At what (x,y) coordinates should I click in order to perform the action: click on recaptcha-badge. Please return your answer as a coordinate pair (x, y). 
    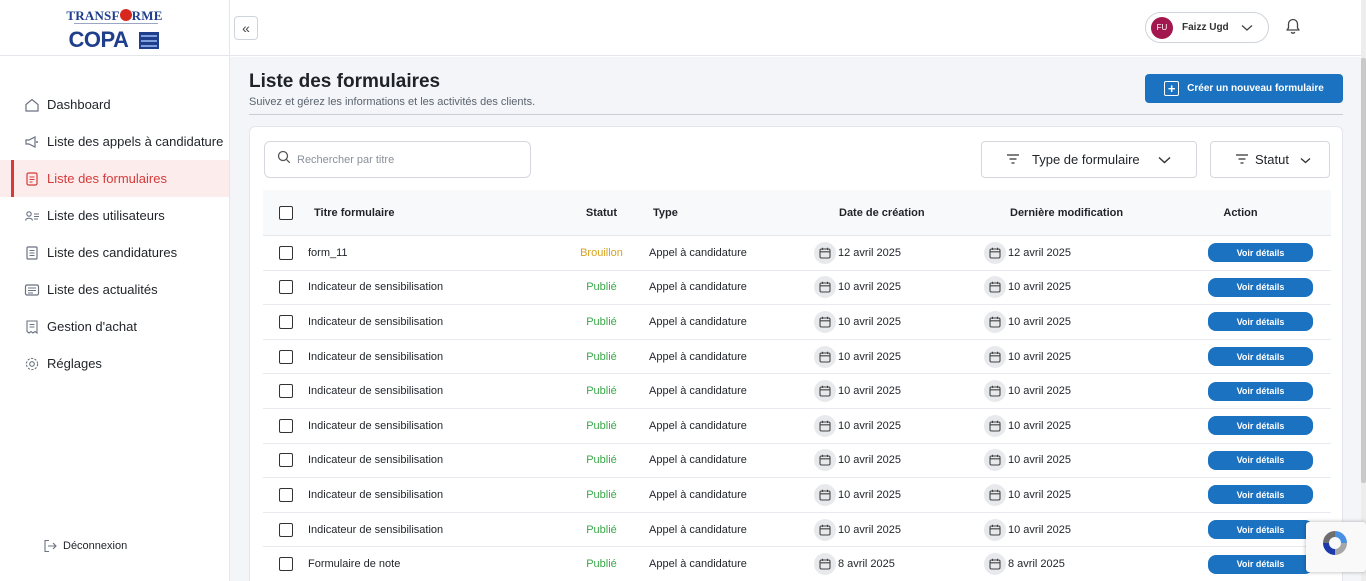
    Looking at the image, I should click on (1336, 547).